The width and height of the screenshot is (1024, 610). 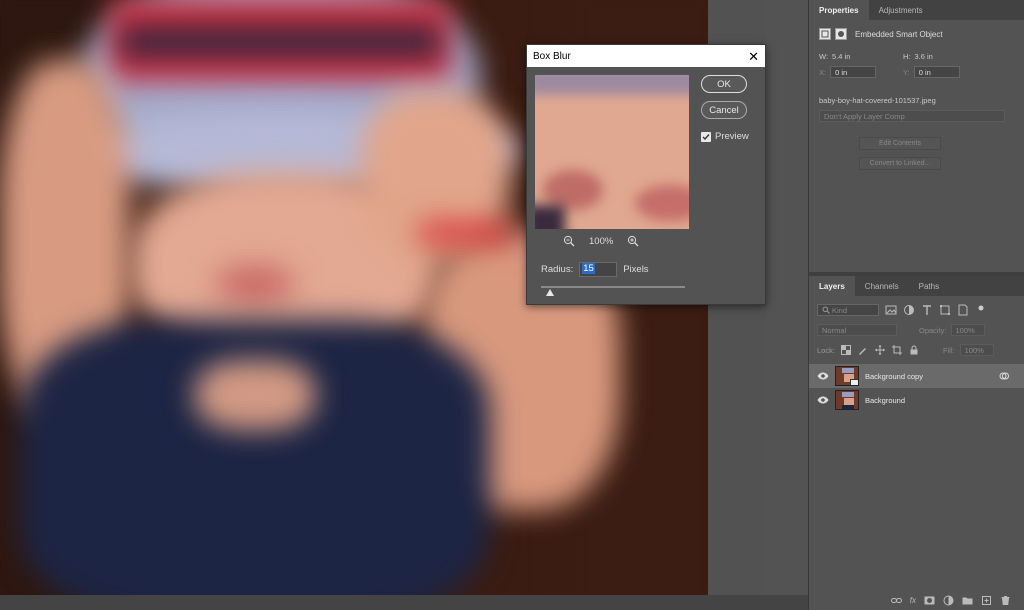 What do you see at coordinates (853, 72) in the screenshot?
I see `x-field: 0 in` at bounding box center [853, 72].